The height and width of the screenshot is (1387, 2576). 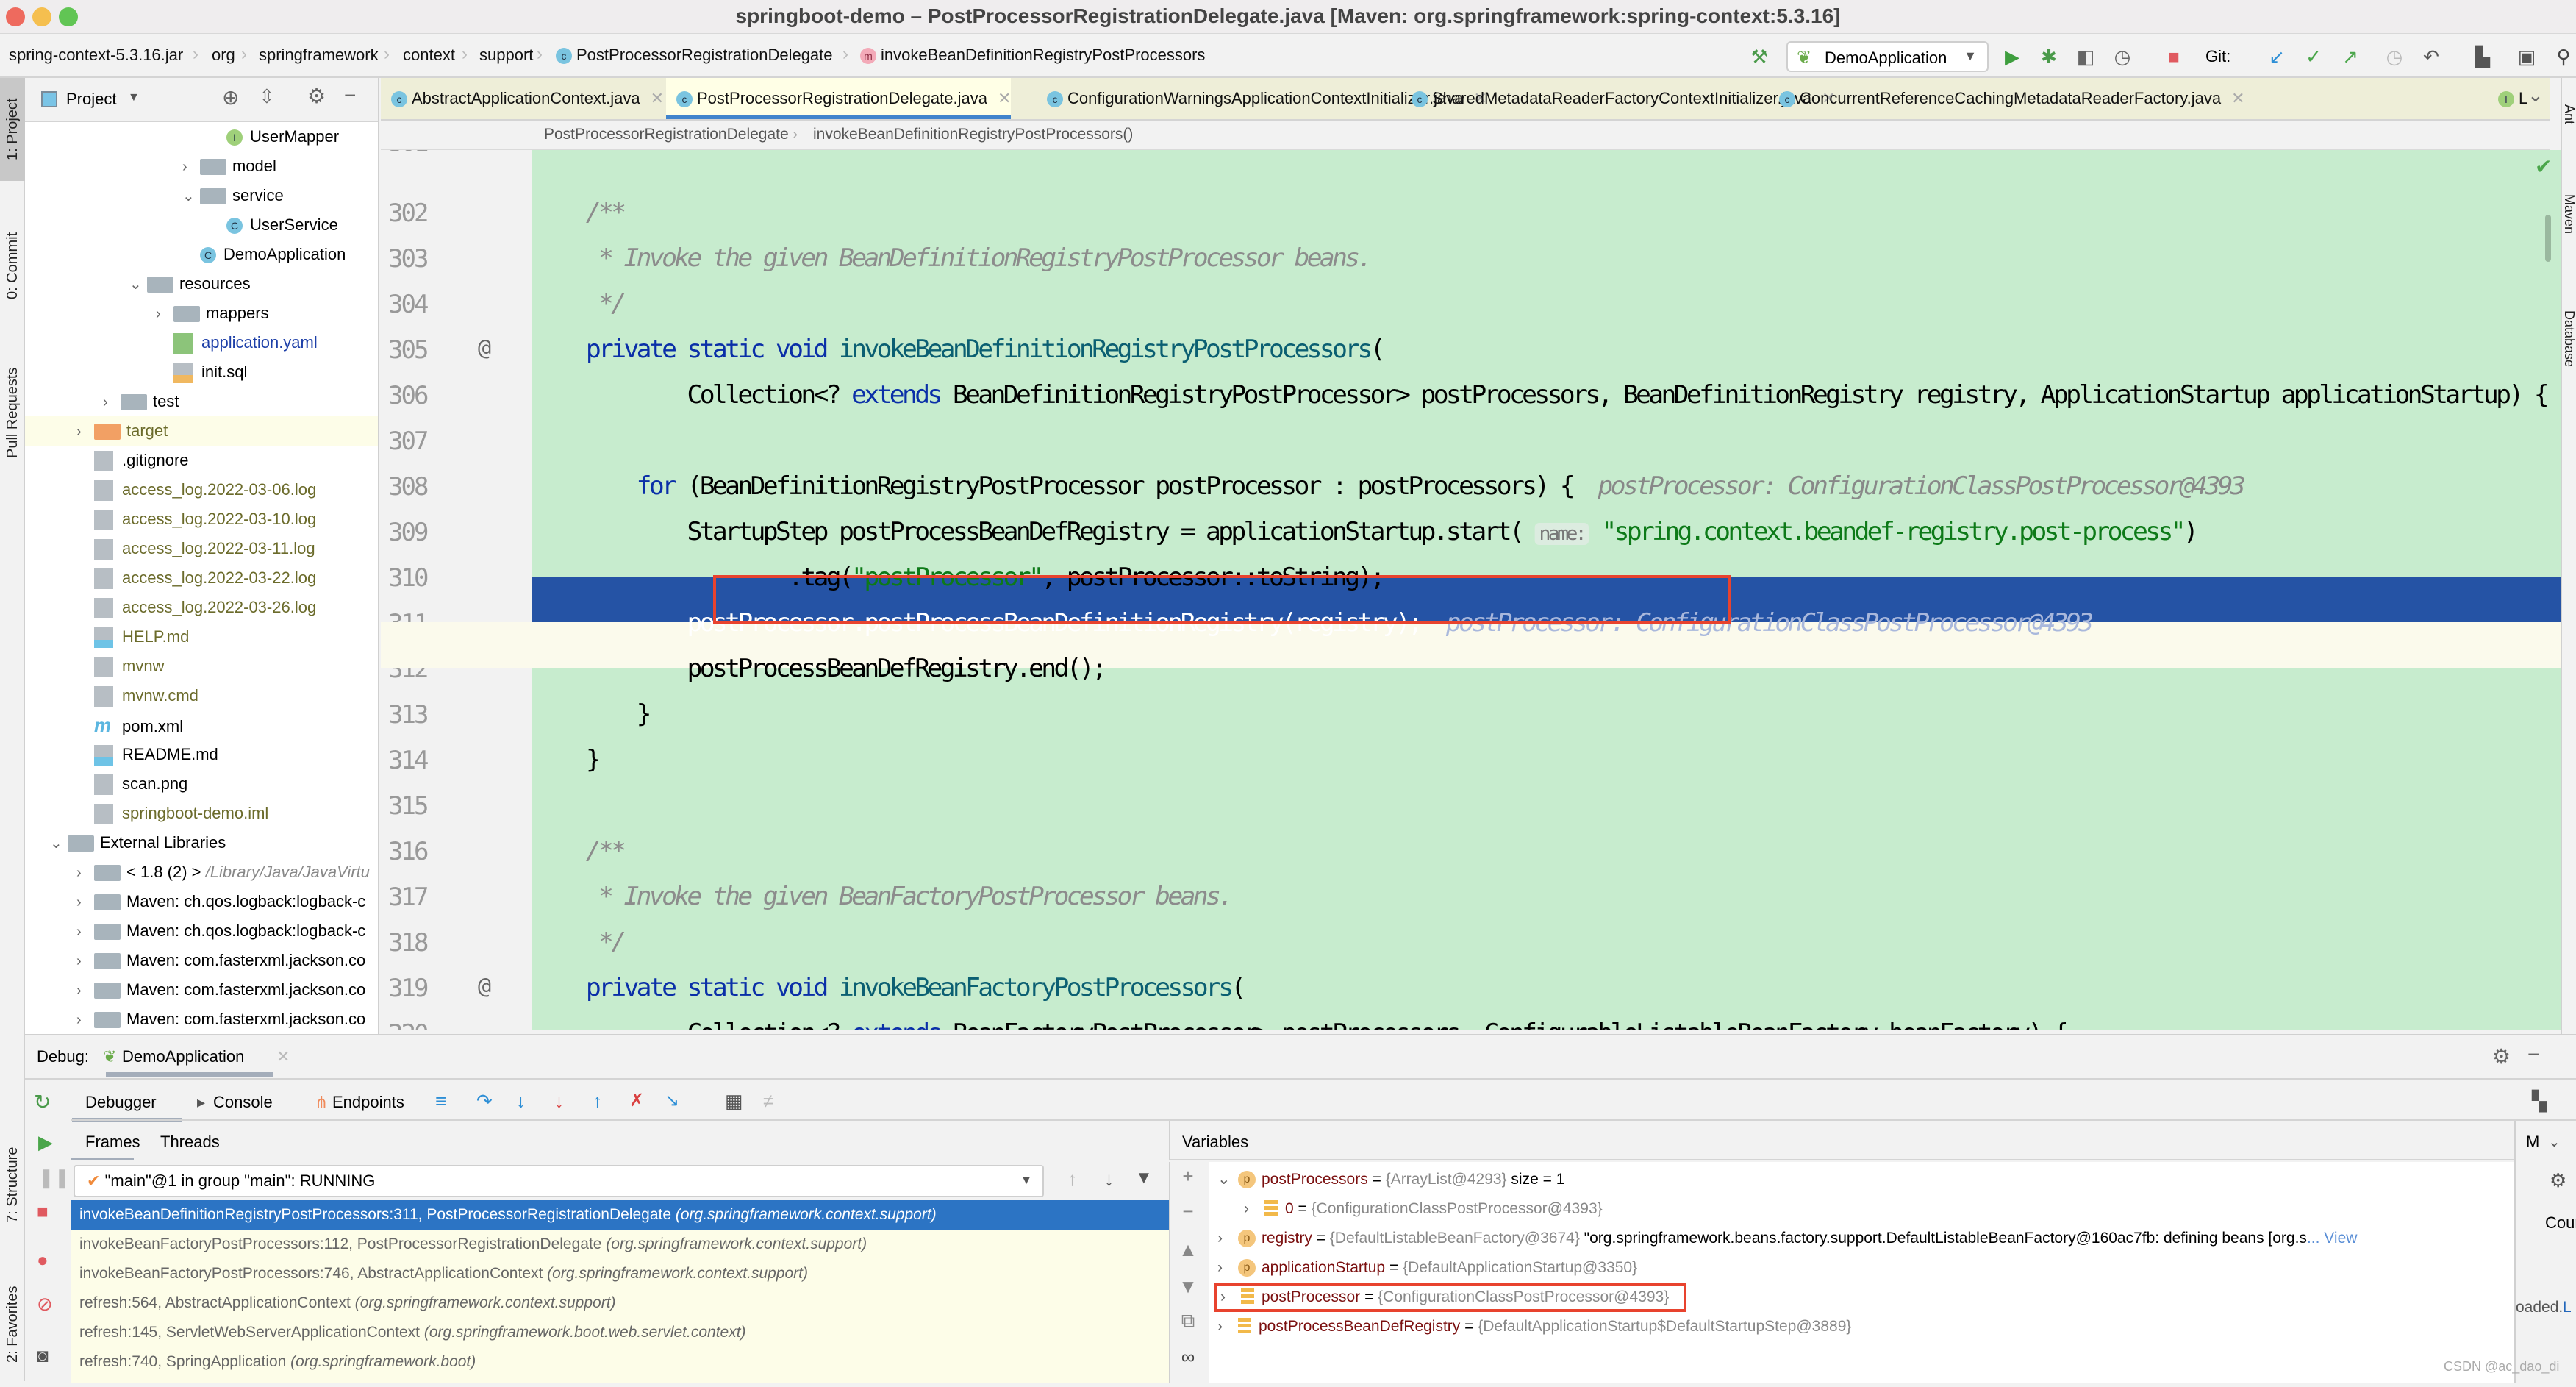 I want to click on tab-endpoints: Endpoints, so click(x=368, y=1102).